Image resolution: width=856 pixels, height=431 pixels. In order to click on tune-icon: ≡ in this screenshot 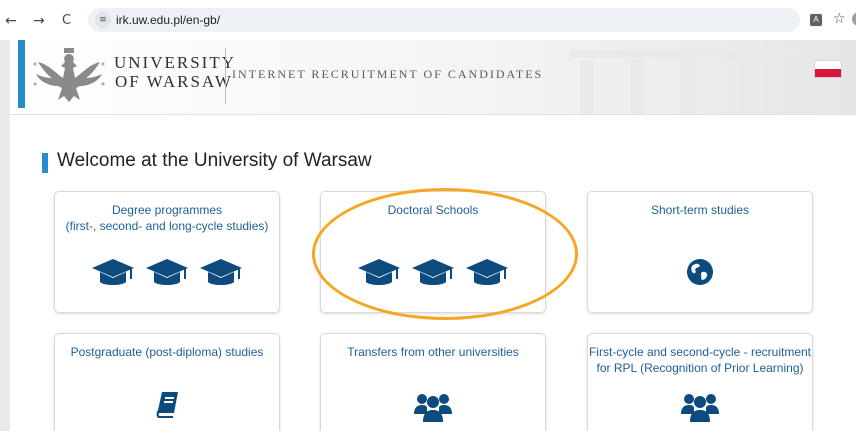, I will do `click(103, 20)`.